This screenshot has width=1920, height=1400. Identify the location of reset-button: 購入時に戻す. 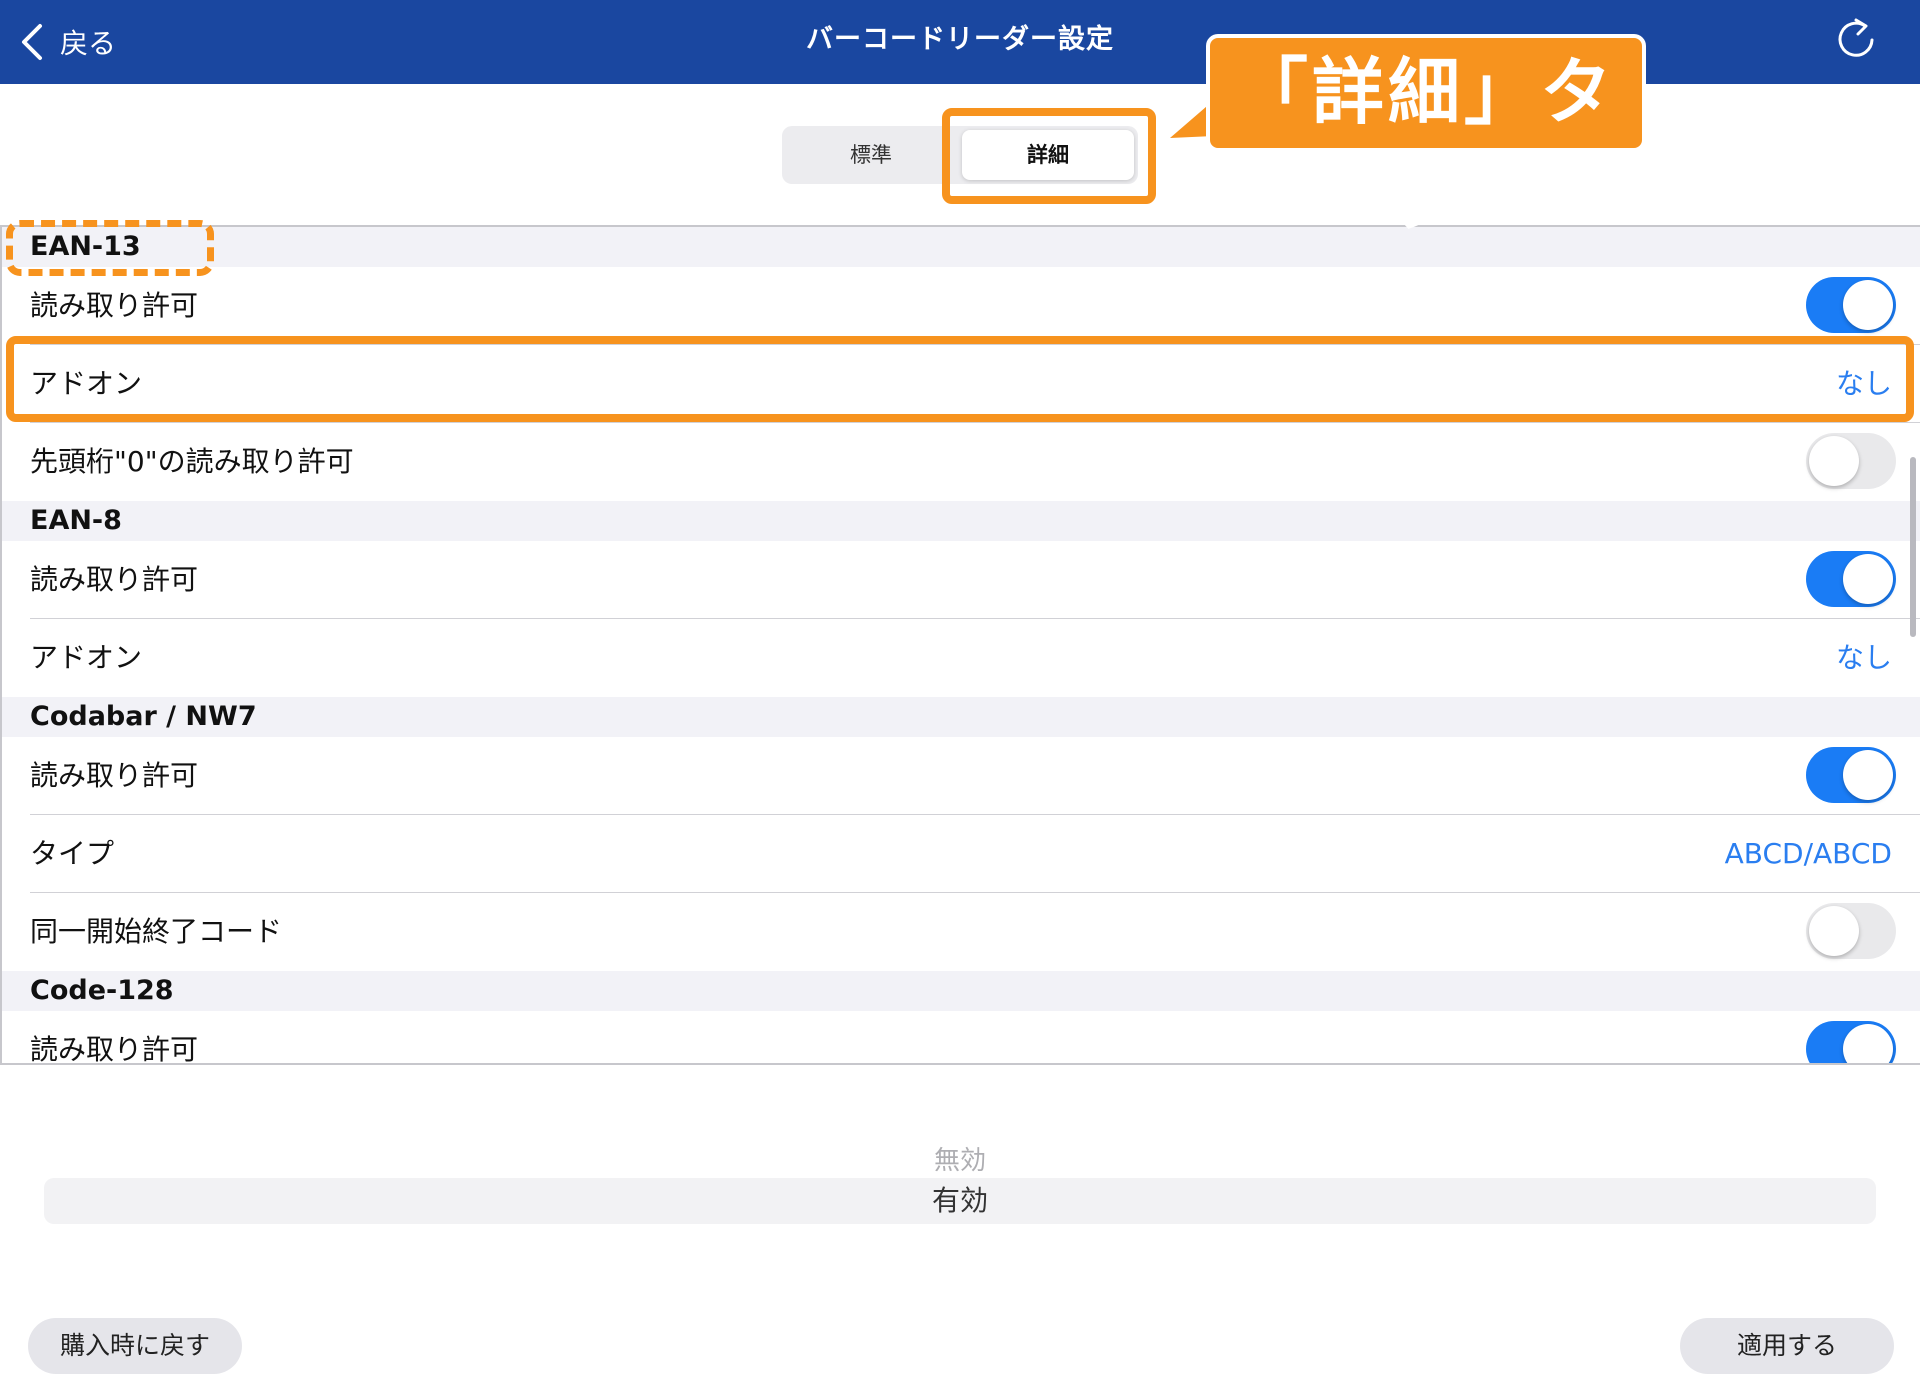
(135, 1346).